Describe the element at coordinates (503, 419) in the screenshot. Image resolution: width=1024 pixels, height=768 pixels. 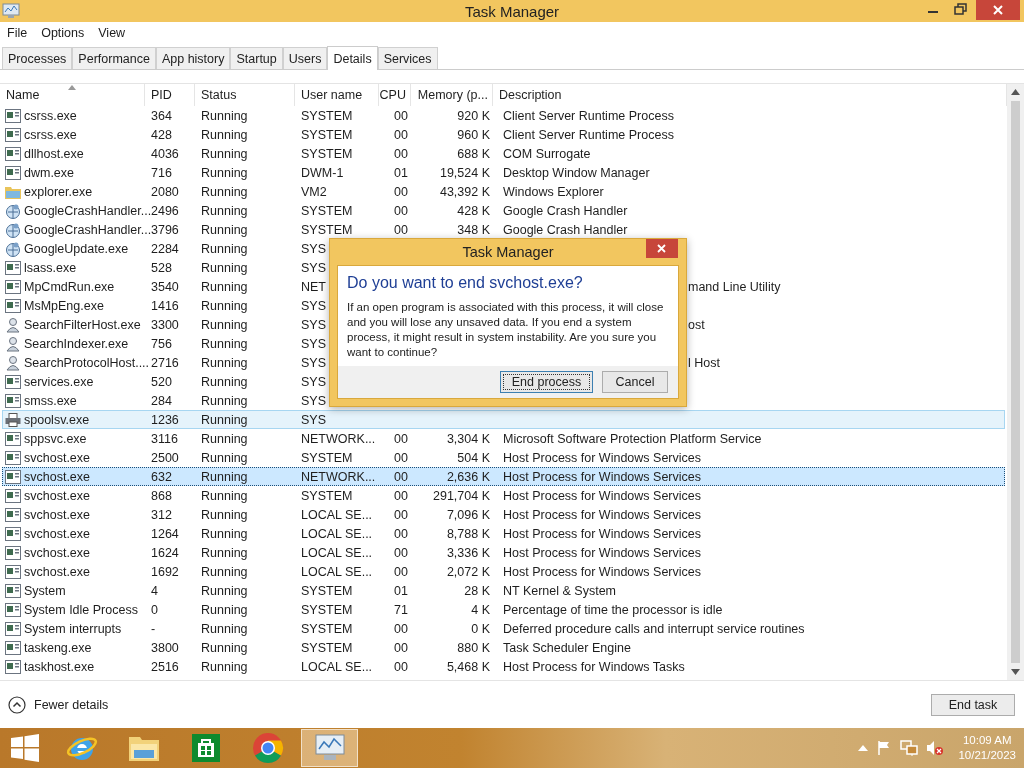
I see `table-row: spoolsv.exe 1236 Running SYS` at that location.